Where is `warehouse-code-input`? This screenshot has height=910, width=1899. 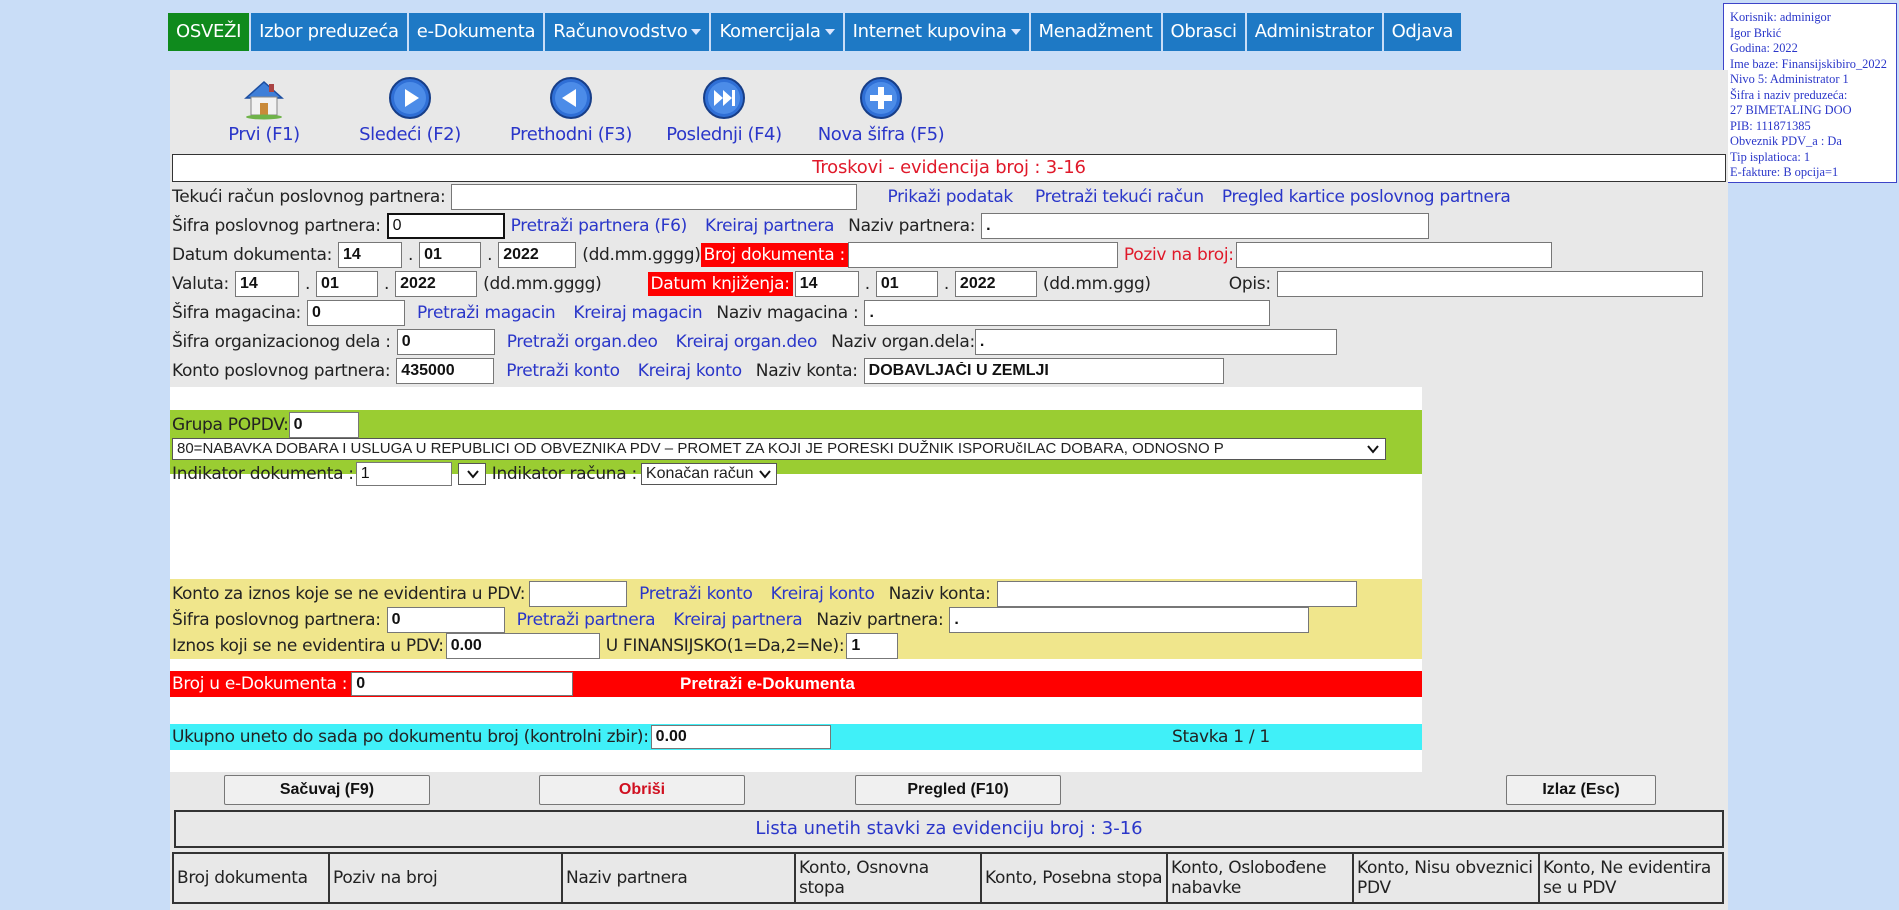
warehouse-code-input is located at coordinates (356, 312).